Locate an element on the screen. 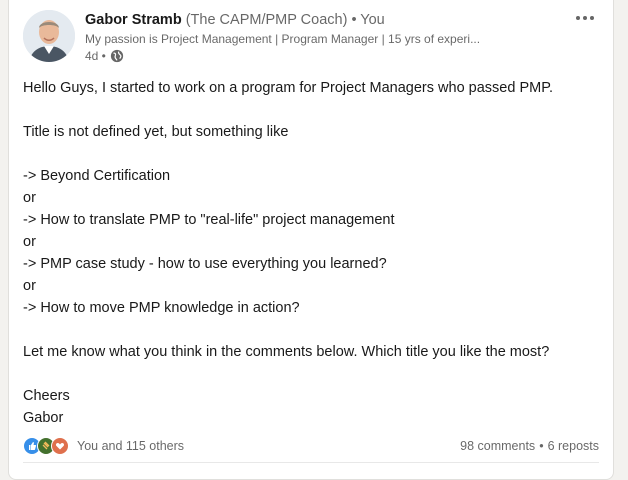 This screenshot has width=628, height=480. more-options-icon is located at coordinates (585, 18).